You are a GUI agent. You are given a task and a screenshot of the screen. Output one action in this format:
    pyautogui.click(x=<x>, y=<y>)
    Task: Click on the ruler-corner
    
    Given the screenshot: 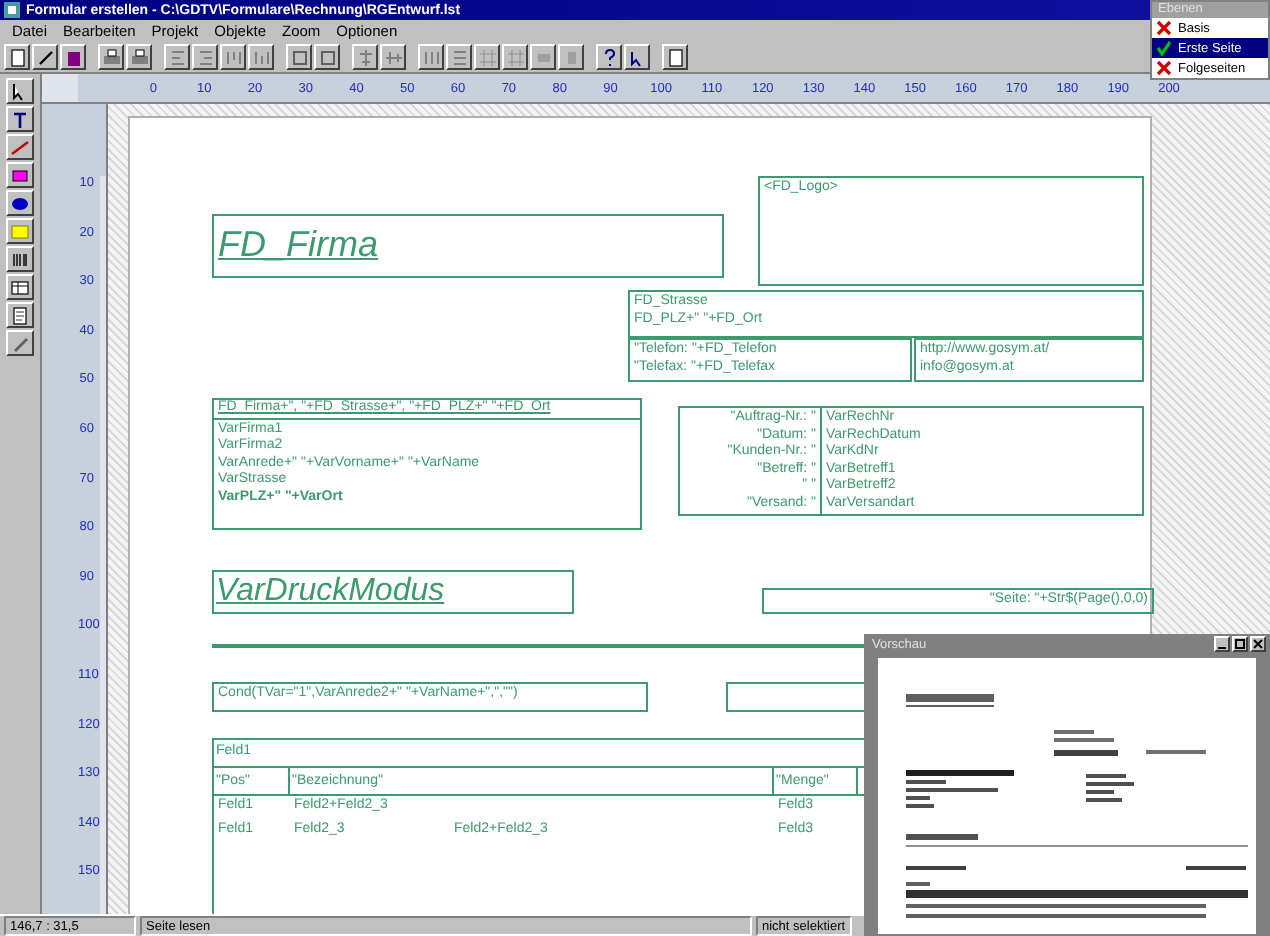 What is the action you would take?
    pyautogui.click(x=60, y=88)
    